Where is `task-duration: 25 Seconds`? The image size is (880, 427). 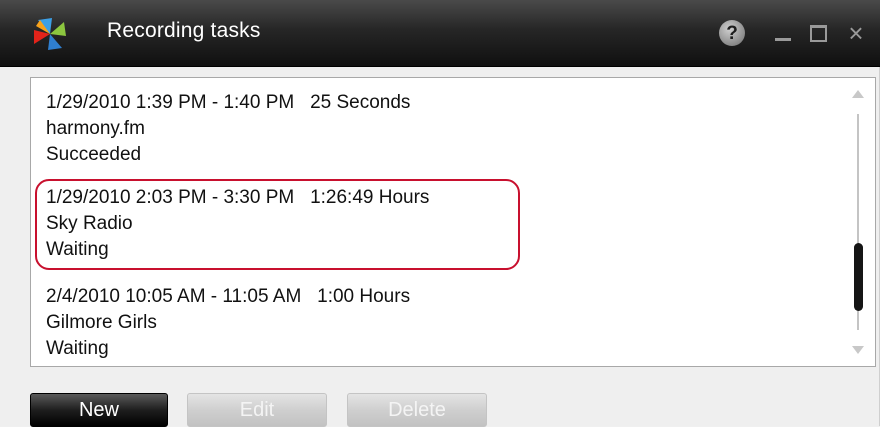
task-duration: 25 Seconds is located at coordinates (360, 102).